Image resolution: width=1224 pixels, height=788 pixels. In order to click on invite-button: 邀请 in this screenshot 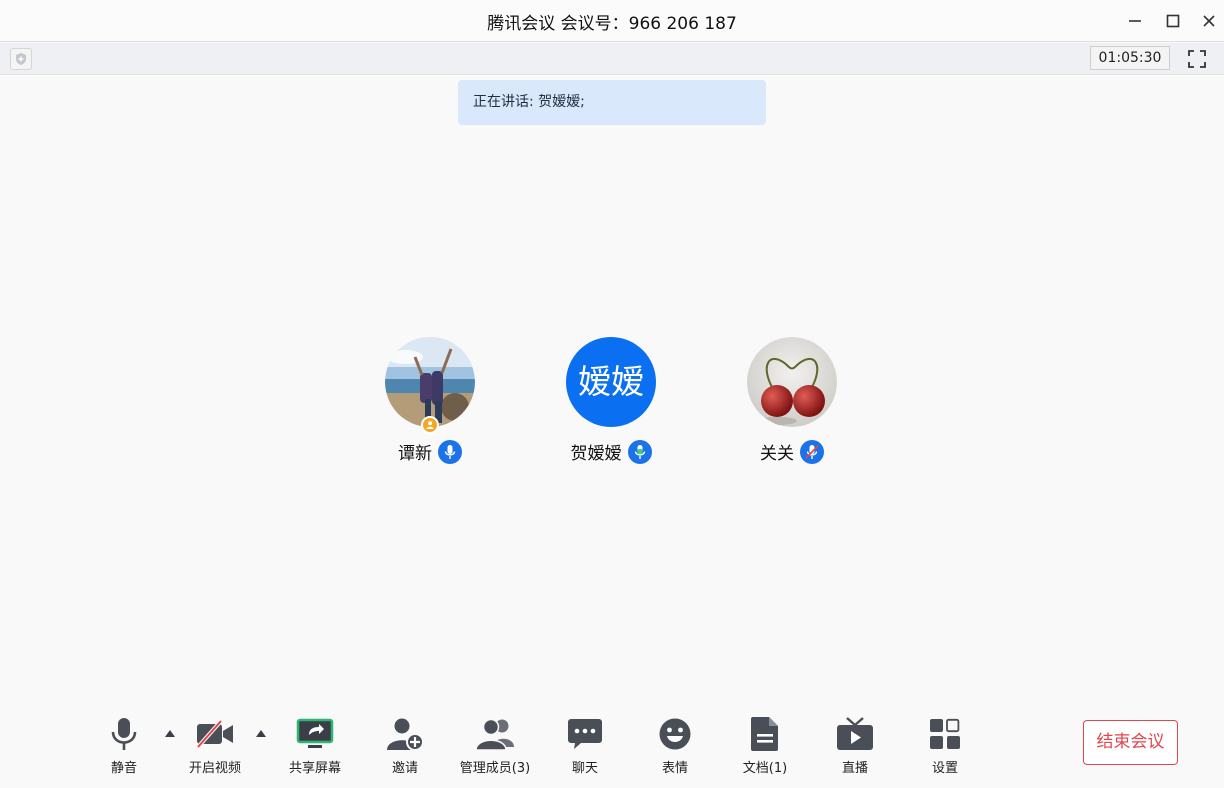, I will do `click(405, 745)`.